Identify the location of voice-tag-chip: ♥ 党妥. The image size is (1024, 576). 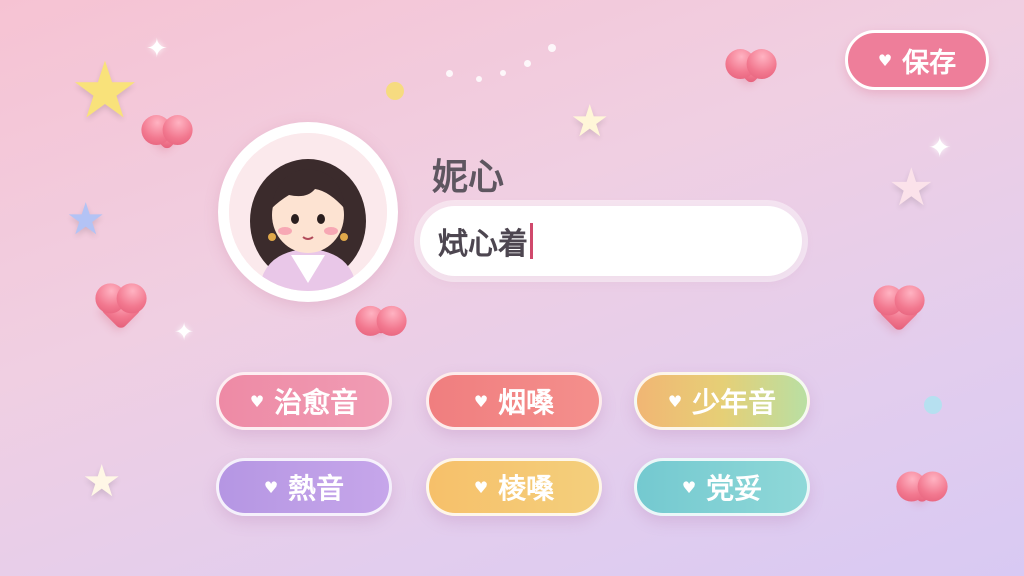
(722, 487).